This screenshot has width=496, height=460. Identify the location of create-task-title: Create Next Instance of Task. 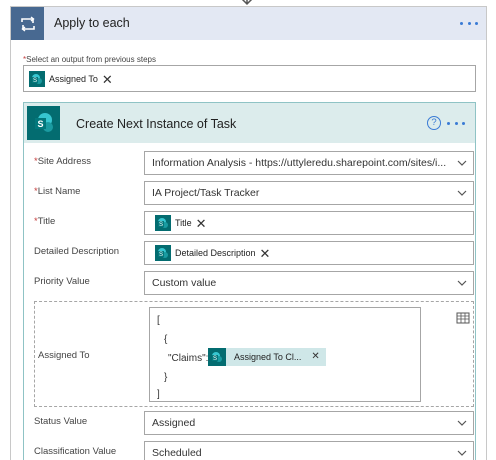
(156, 124).